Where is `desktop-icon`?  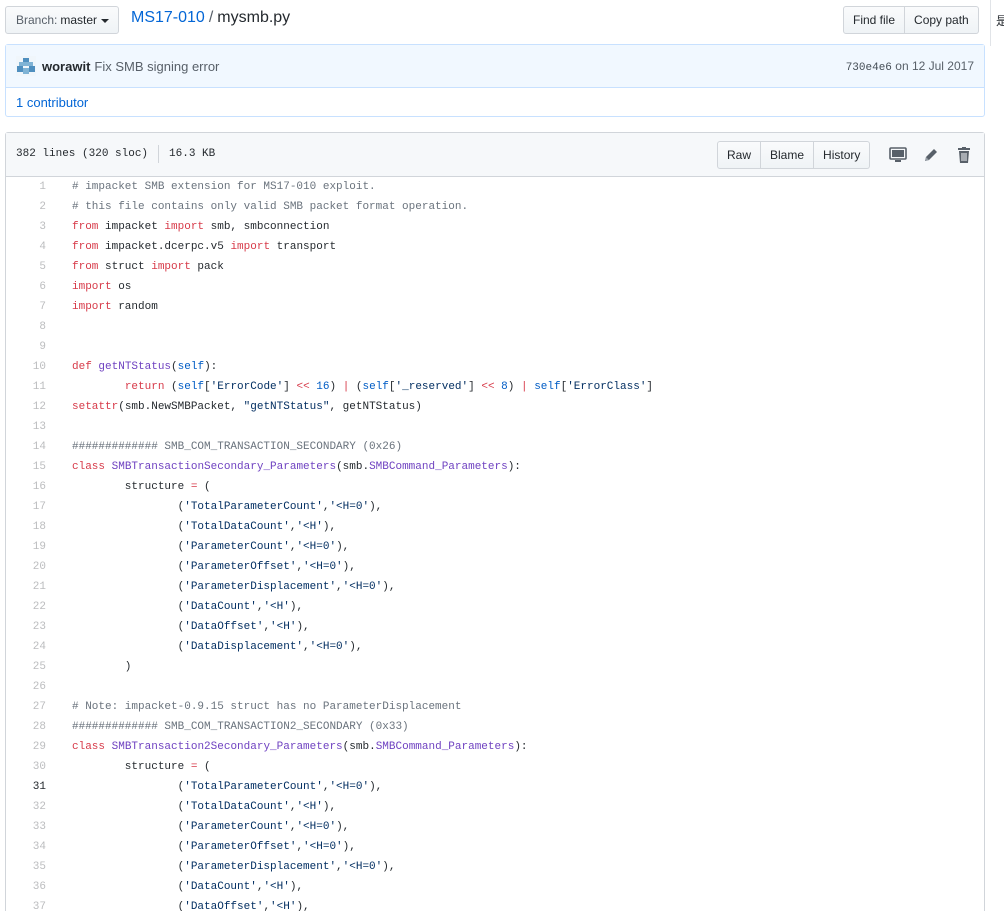 desktop-icon is located at coordinates (898, 155).